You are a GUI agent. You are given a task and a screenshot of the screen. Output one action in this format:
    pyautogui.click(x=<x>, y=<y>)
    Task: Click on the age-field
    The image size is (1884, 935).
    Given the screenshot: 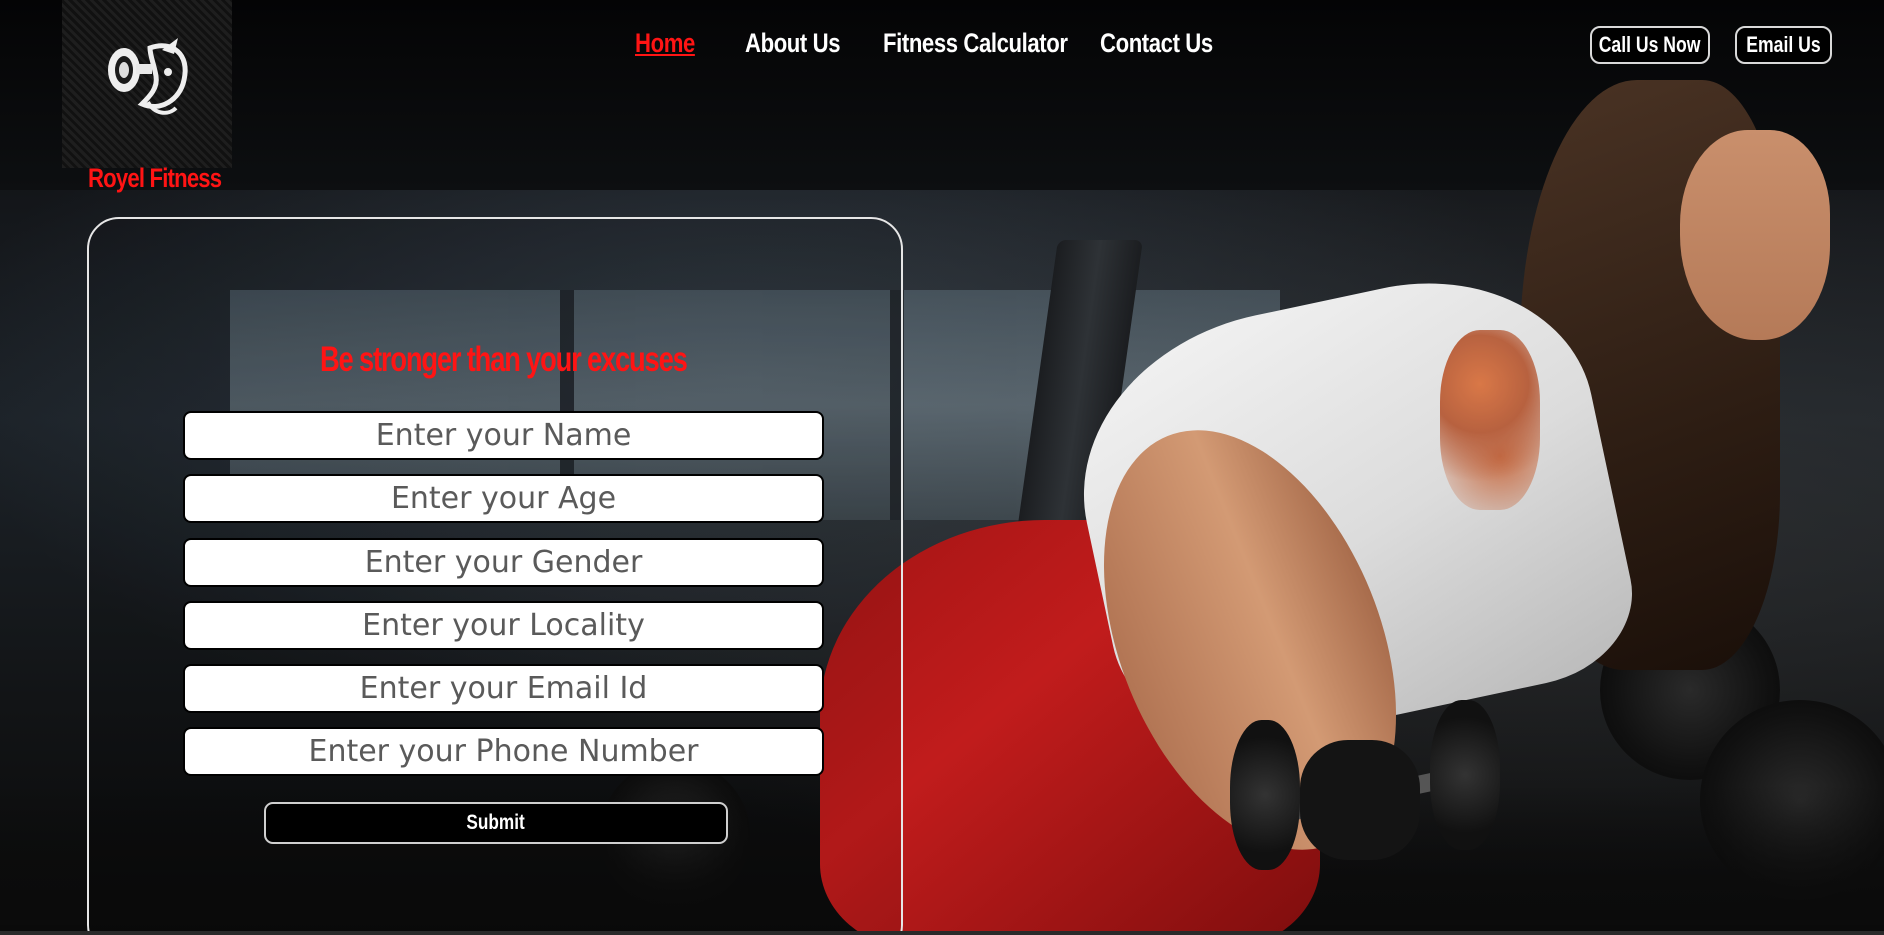 What is the action you would take?
    pyautogui.click(x=503, y=498)
    